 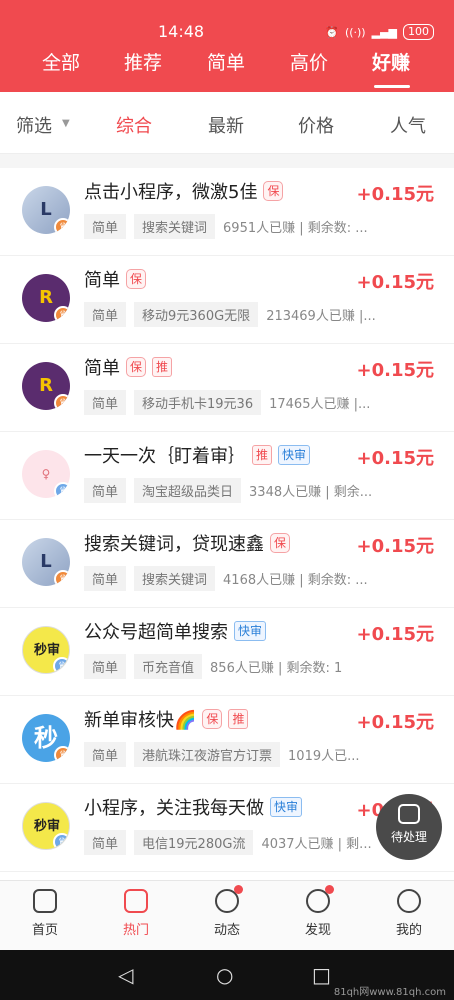 I want to click on home-circle-icon: ○, so click(x=224, y=975).